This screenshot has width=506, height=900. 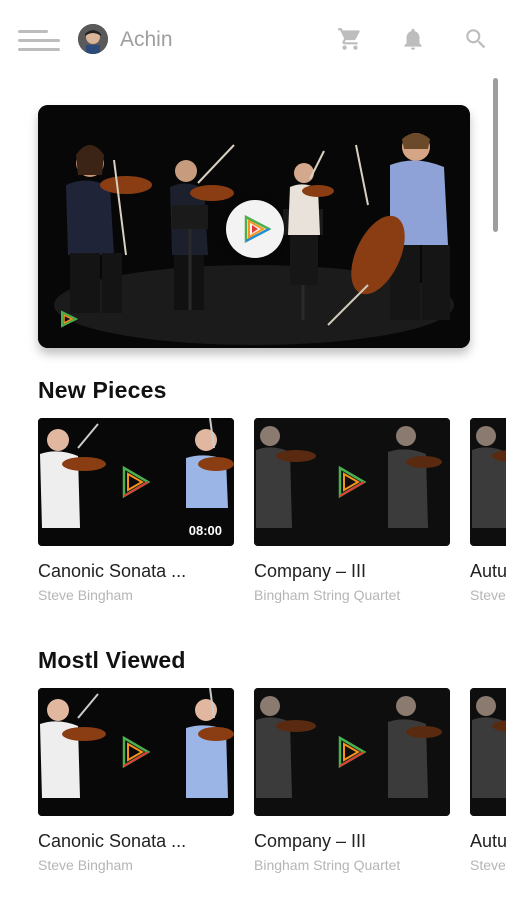 What do you see at coordinates (136, 482) in the screenshot?
I see `video-thumbnail: 08:00` at bounding box center [136, 482].